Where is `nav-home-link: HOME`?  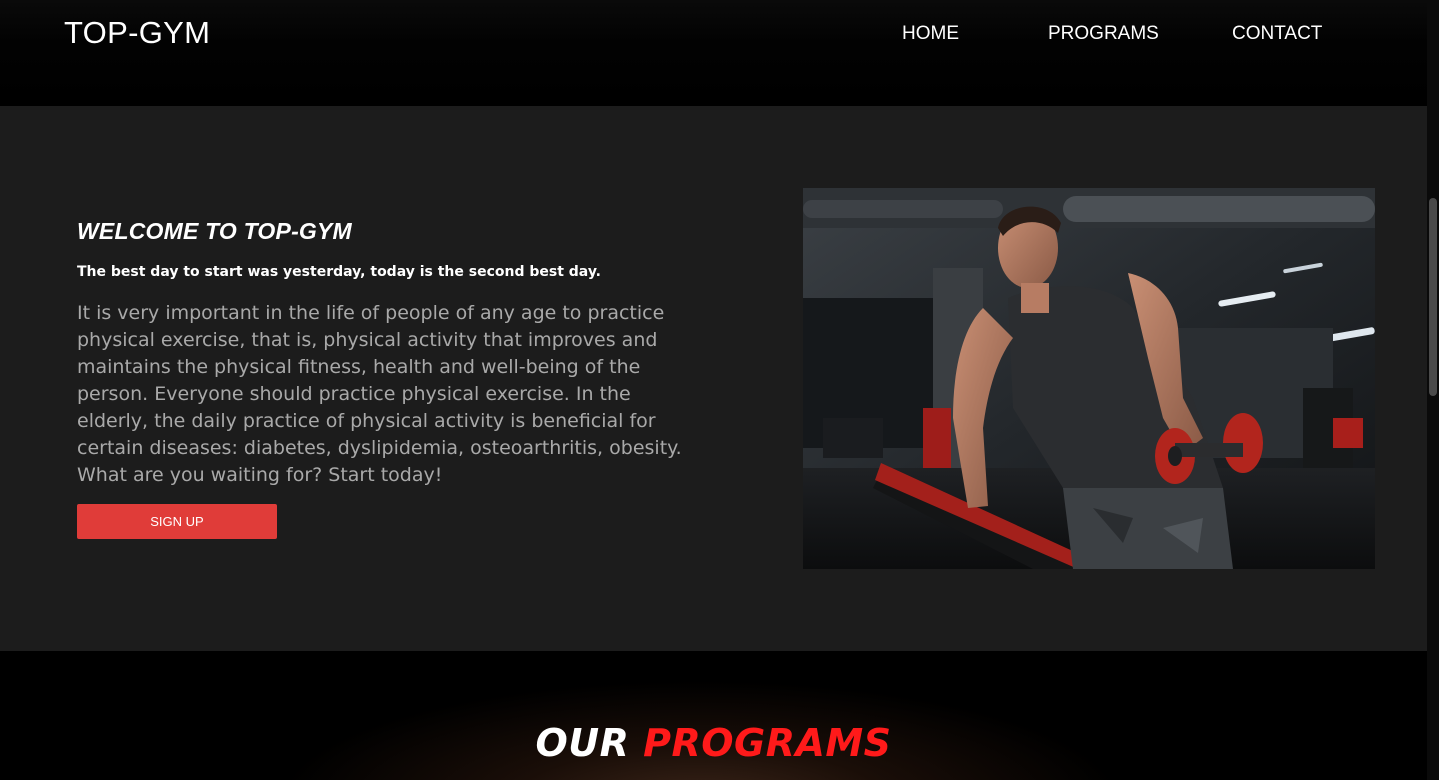 nav-home-link: HOME is located at coordinates (930, 34).